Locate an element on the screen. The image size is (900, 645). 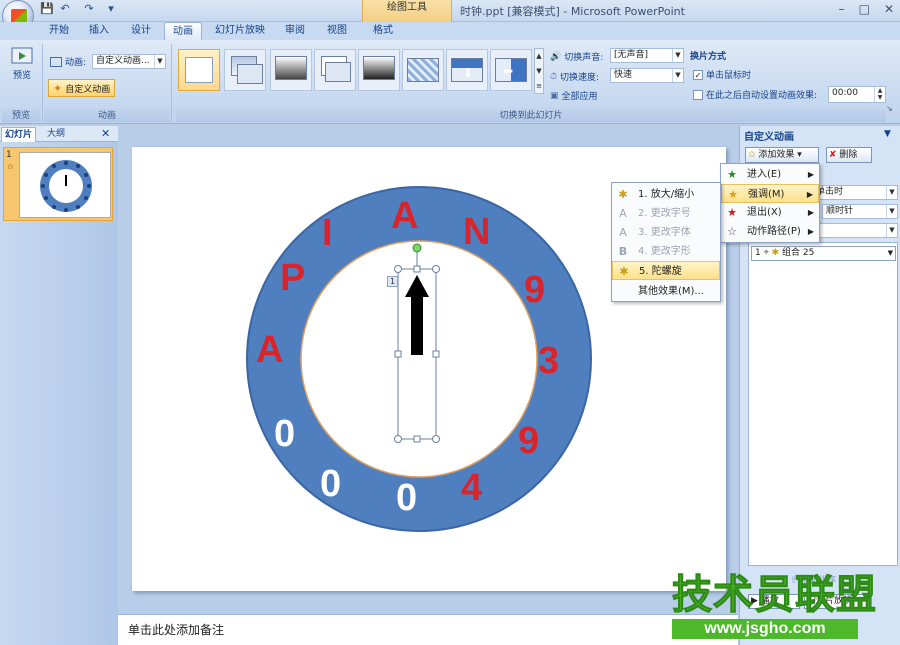
menu-item-change-font-style: B 4. 更改字形 is located at coordinates (666, 251).